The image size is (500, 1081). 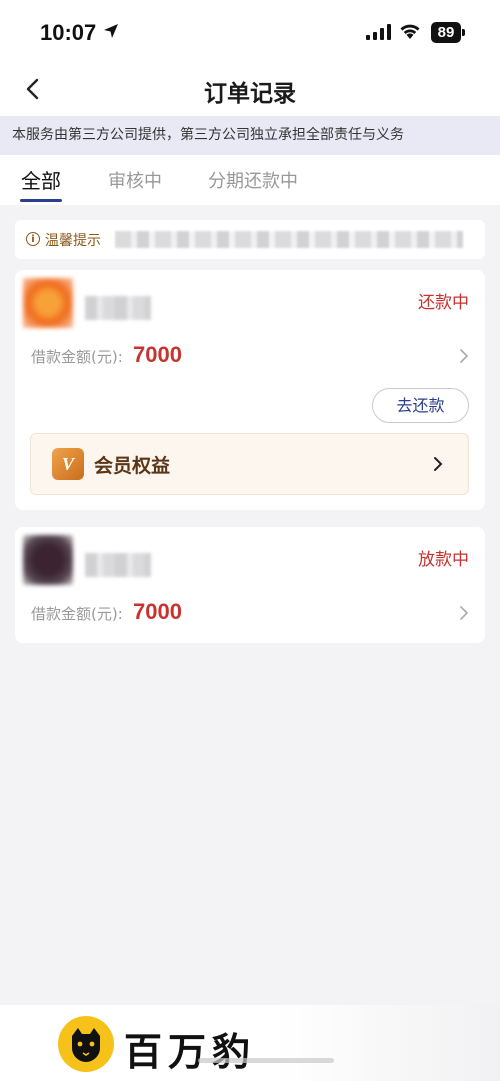 I want to click on tip-bar: i 温馨提示, so click(x=250, y=239).